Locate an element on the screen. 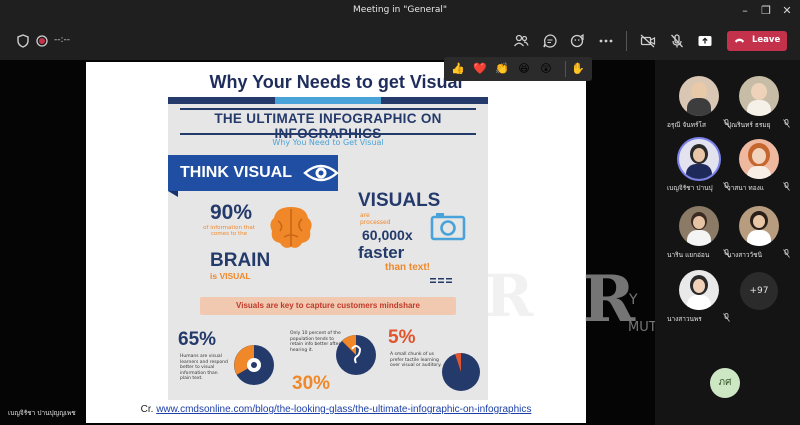 The image size is (800, 425). heart-reaction: ❤️ is located at coordinates (480, 69).